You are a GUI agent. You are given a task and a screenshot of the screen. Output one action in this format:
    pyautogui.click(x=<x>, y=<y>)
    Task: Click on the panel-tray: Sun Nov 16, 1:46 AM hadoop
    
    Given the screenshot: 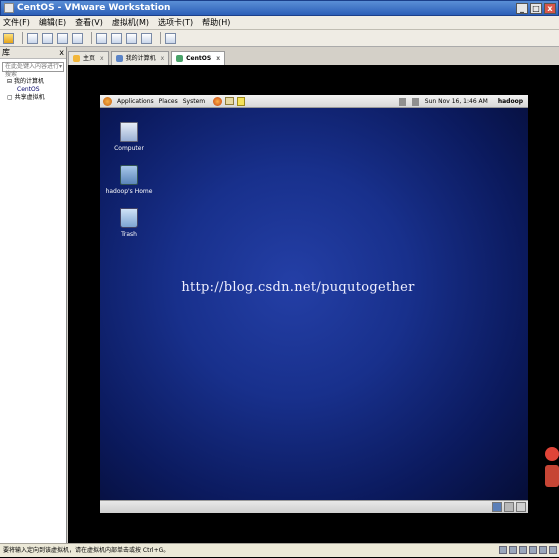 What is the action you would take?
    pyautogui.click(x=460, y=101)
    